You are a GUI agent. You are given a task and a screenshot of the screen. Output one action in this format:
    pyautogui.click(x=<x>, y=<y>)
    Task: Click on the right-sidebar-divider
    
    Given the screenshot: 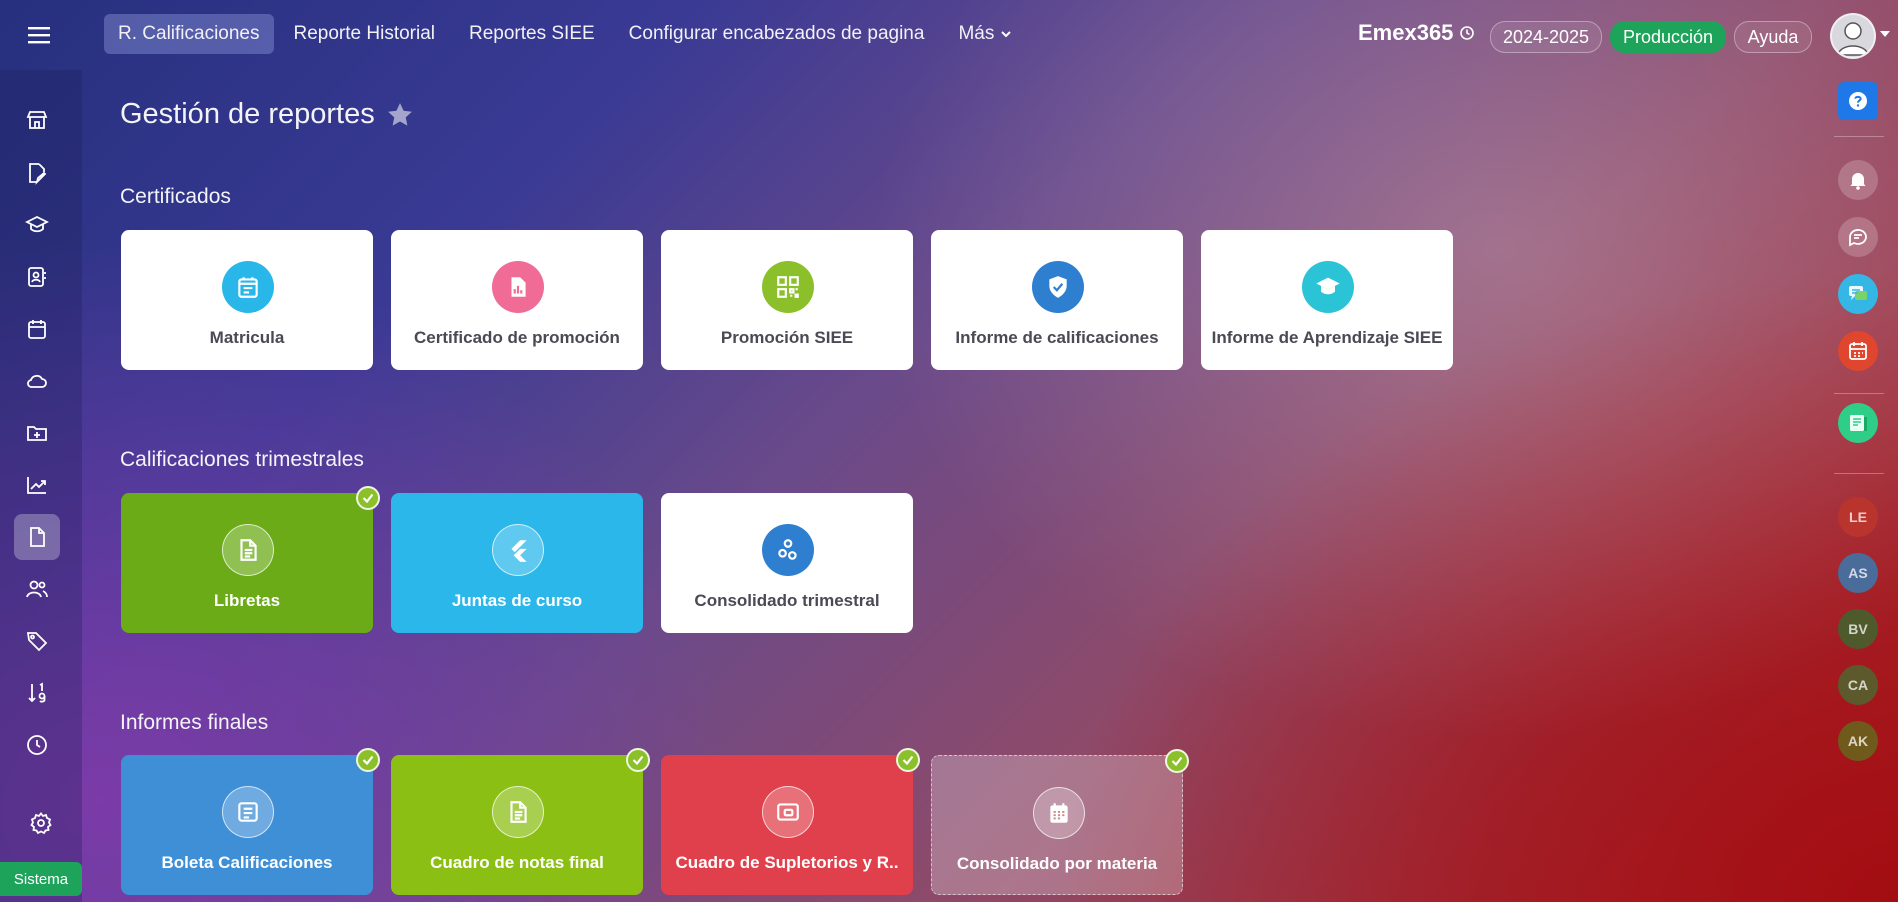 What is the action you would take?
    pyautogui.click(x=1859, y=136)
    